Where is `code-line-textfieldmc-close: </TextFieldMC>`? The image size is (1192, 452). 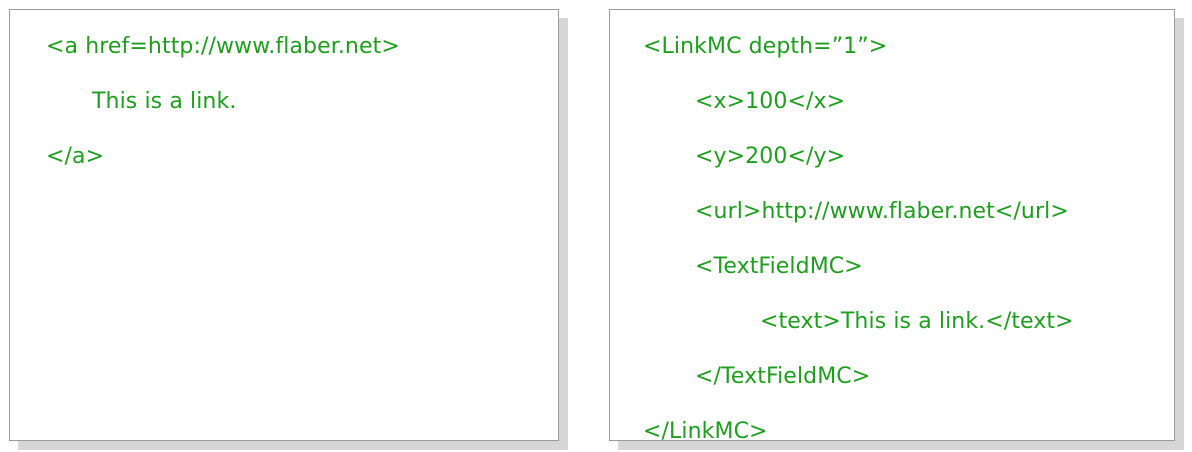
code-line-textfieldmc-close: </TextFieldMC> is located at coordinates (783, 376).